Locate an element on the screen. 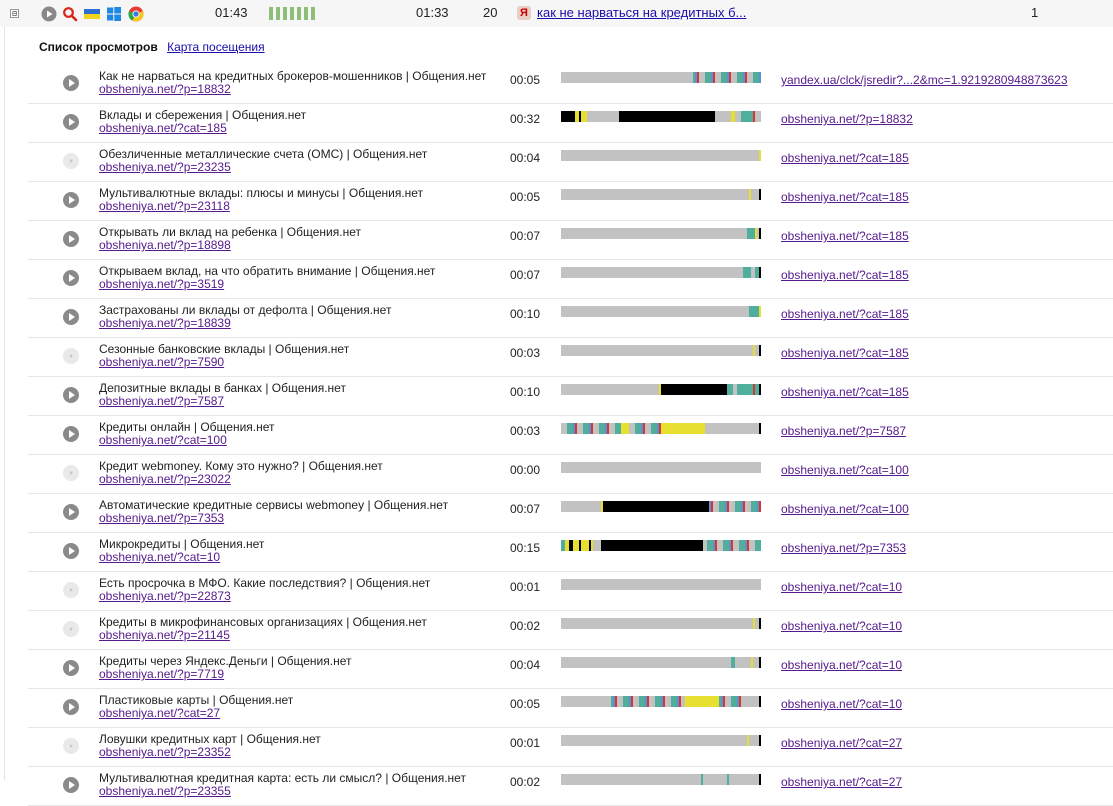  page-title: Вклады и сбережения | Общения.нет is located at coordinates (203, 115).